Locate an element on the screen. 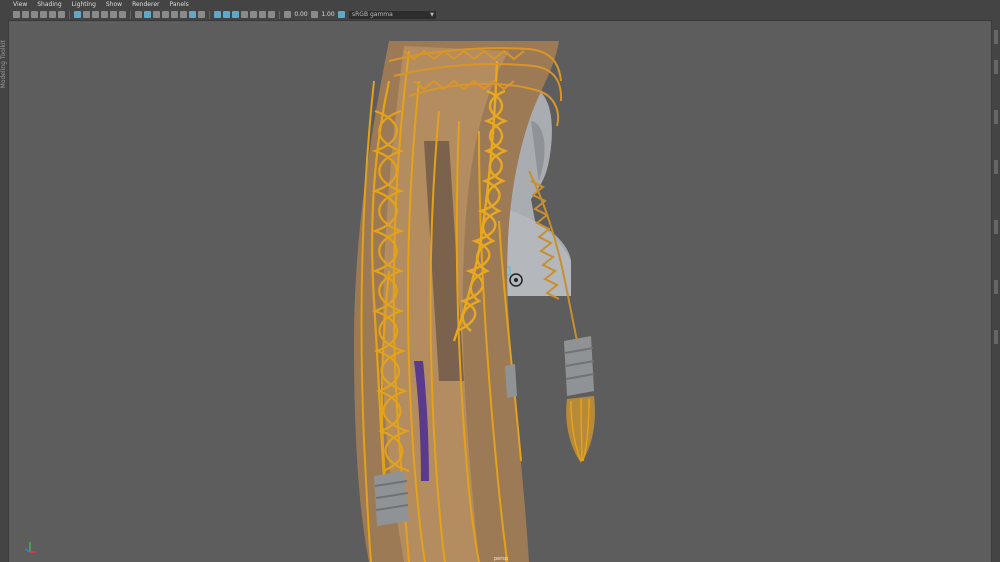 Image resolution: width=1000 pixels, height=562 pixels. left-strip-label: Modeling Toolkit is located at coordinates (3, 64).